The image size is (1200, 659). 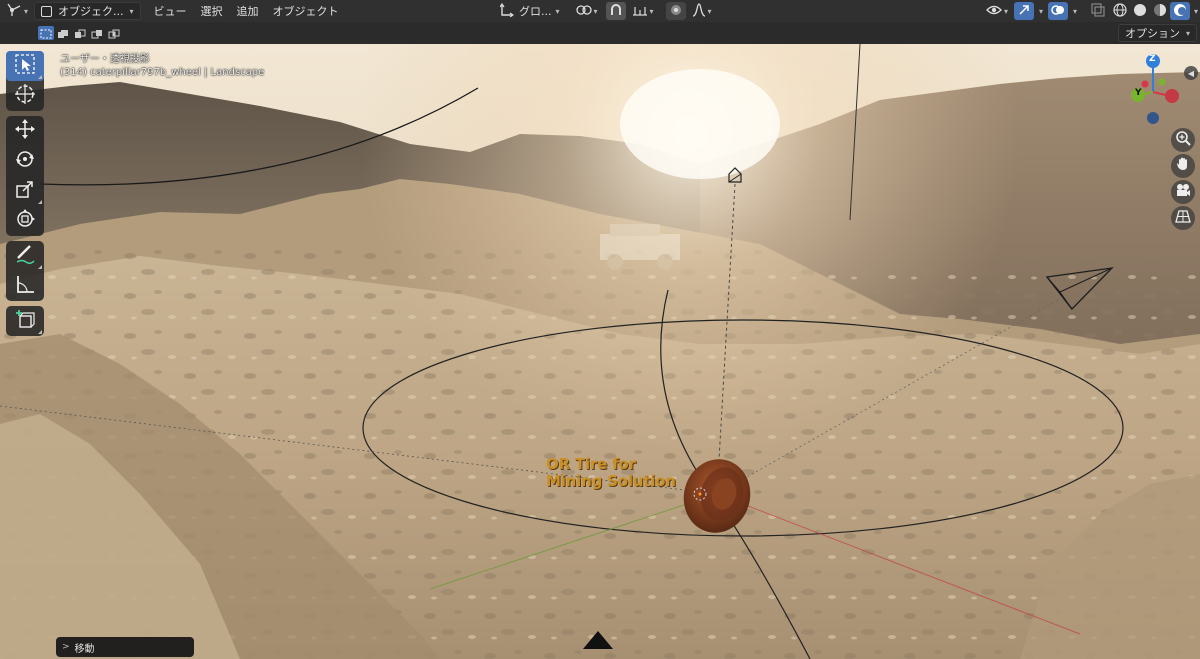 I want to click on select-box-tool, so click(x=25, y=66).